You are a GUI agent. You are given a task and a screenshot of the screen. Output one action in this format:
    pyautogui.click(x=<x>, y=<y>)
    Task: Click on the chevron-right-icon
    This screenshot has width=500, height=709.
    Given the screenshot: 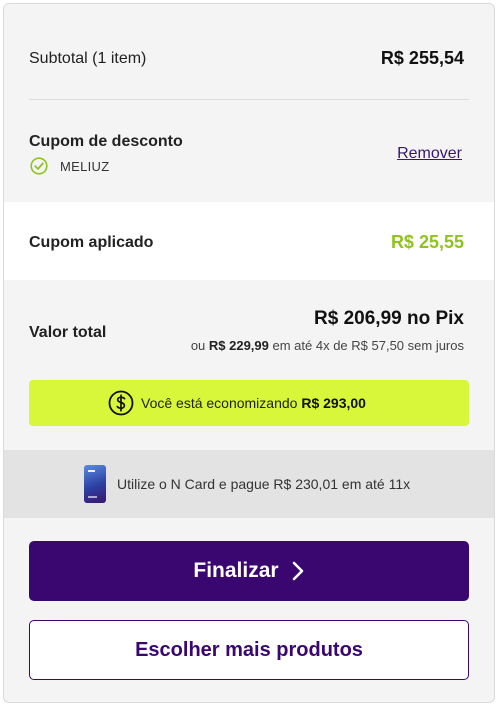 What is the action you would take?
    pyautogui.click(x=297, y=571)
    